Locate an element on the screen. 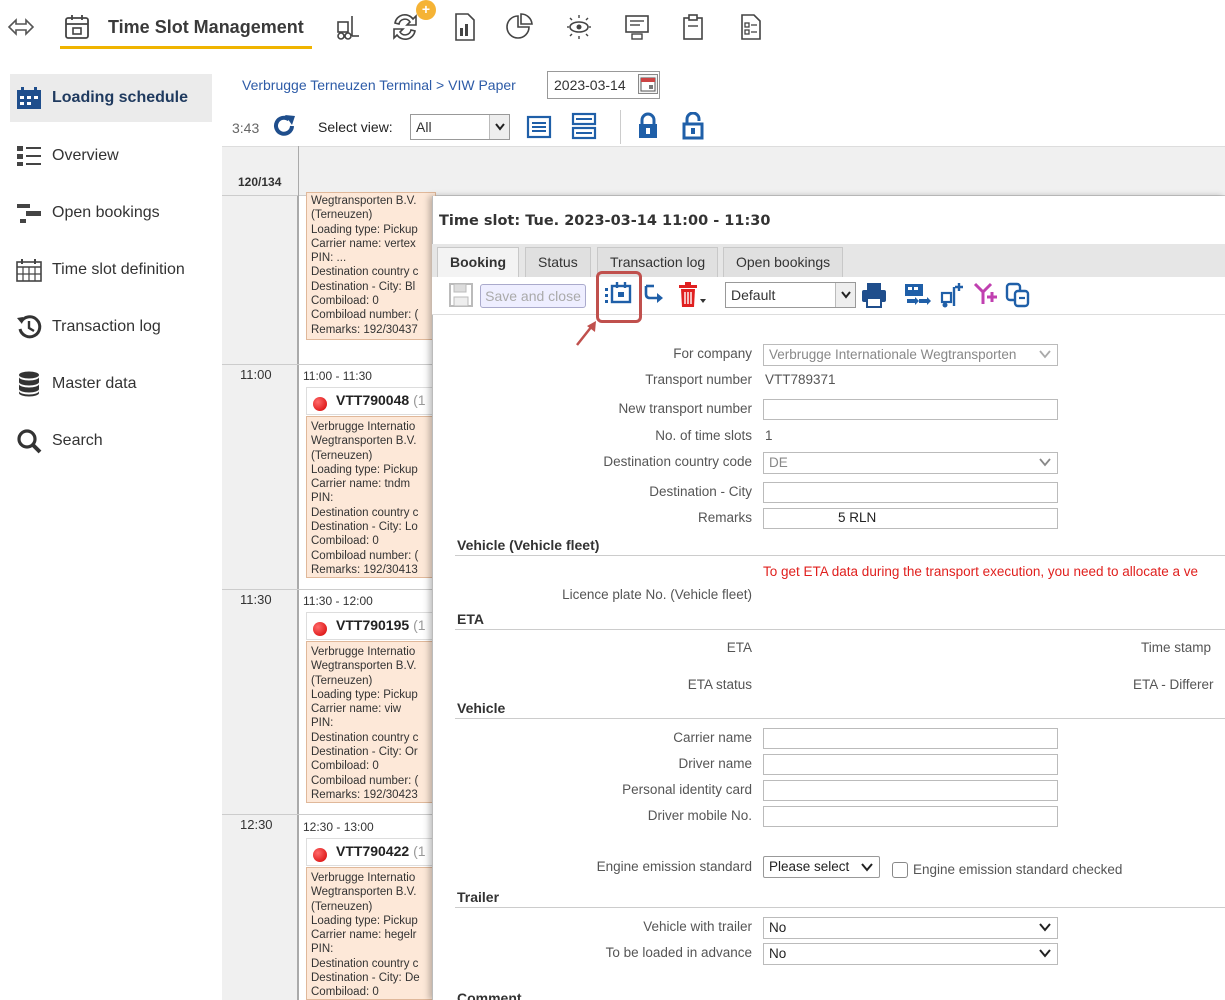  forklift-icon is located at coordinates (347, 27).